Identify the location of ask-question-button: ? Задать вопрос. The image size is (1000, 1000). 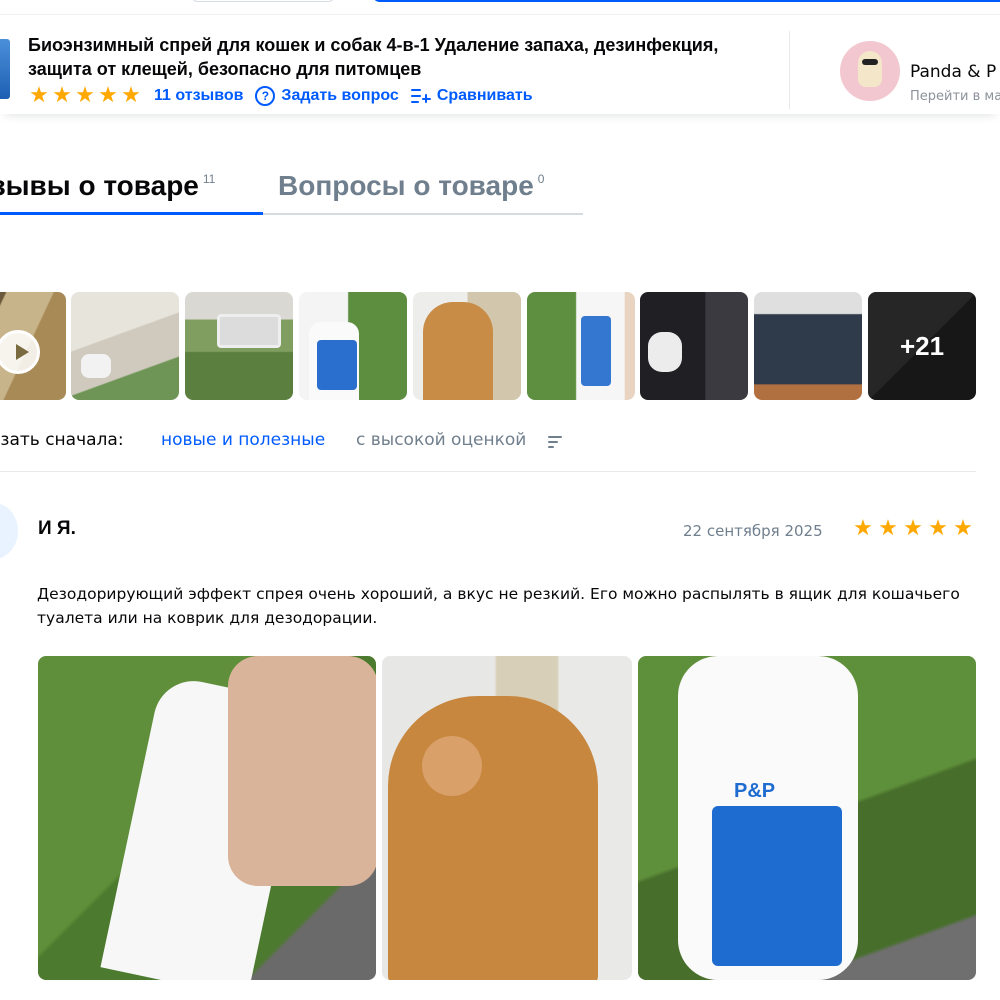
(327, 96).